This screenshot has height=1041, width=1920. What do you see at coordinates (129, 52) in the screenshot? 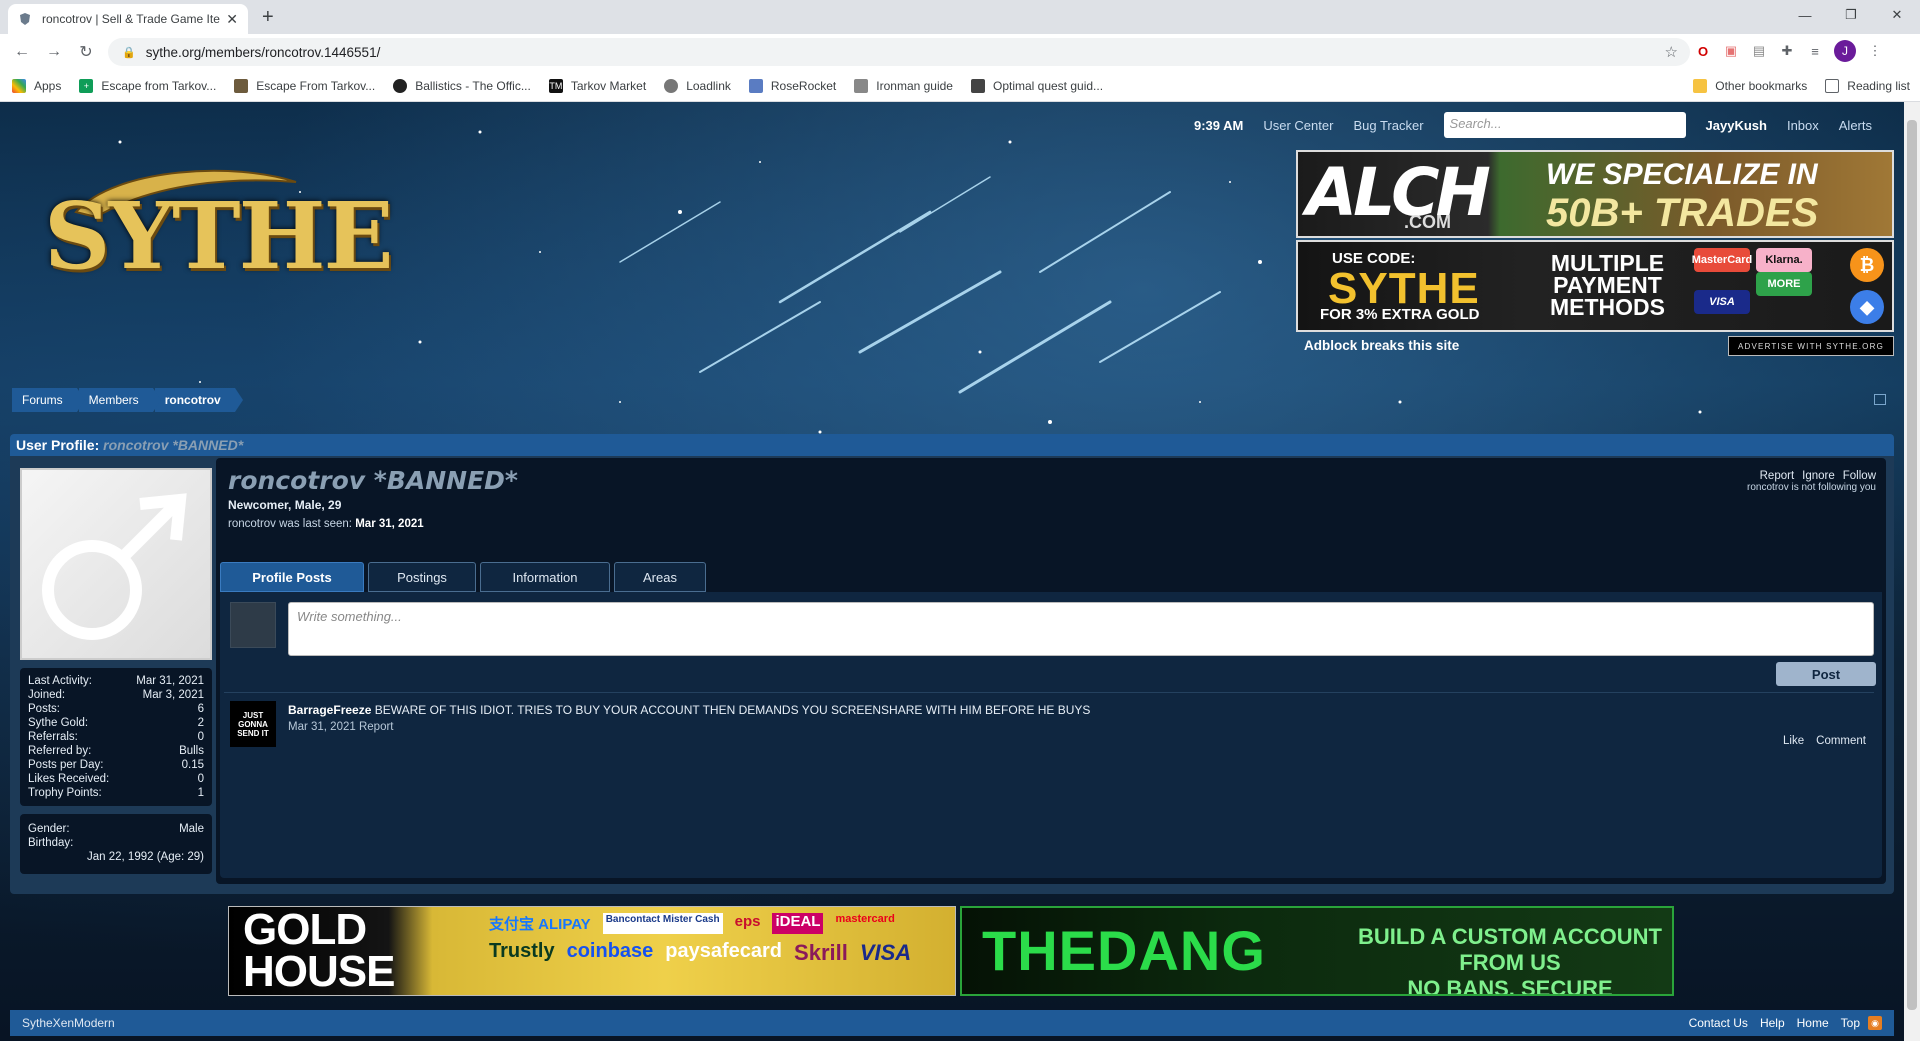
I see `lock-icon: 🔒` at bounding box center [129, 52].